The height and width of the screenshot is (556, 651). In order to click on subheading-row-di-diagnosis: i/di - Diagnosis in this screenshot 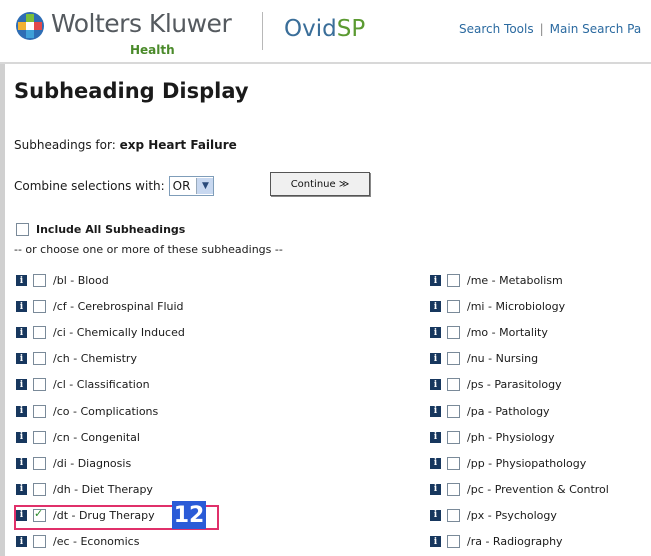, I will do `click(74, 463)`.